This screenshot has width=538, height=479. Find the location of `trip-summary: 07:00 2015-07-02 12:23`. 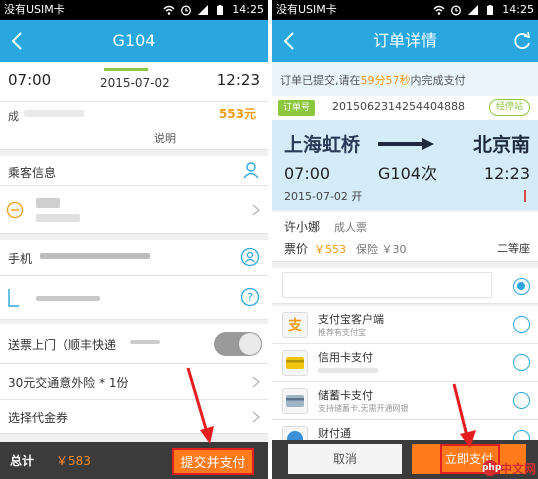

trip-summary: 07:00 2015-07-02 12:23 is located at coordinates (134, 82).